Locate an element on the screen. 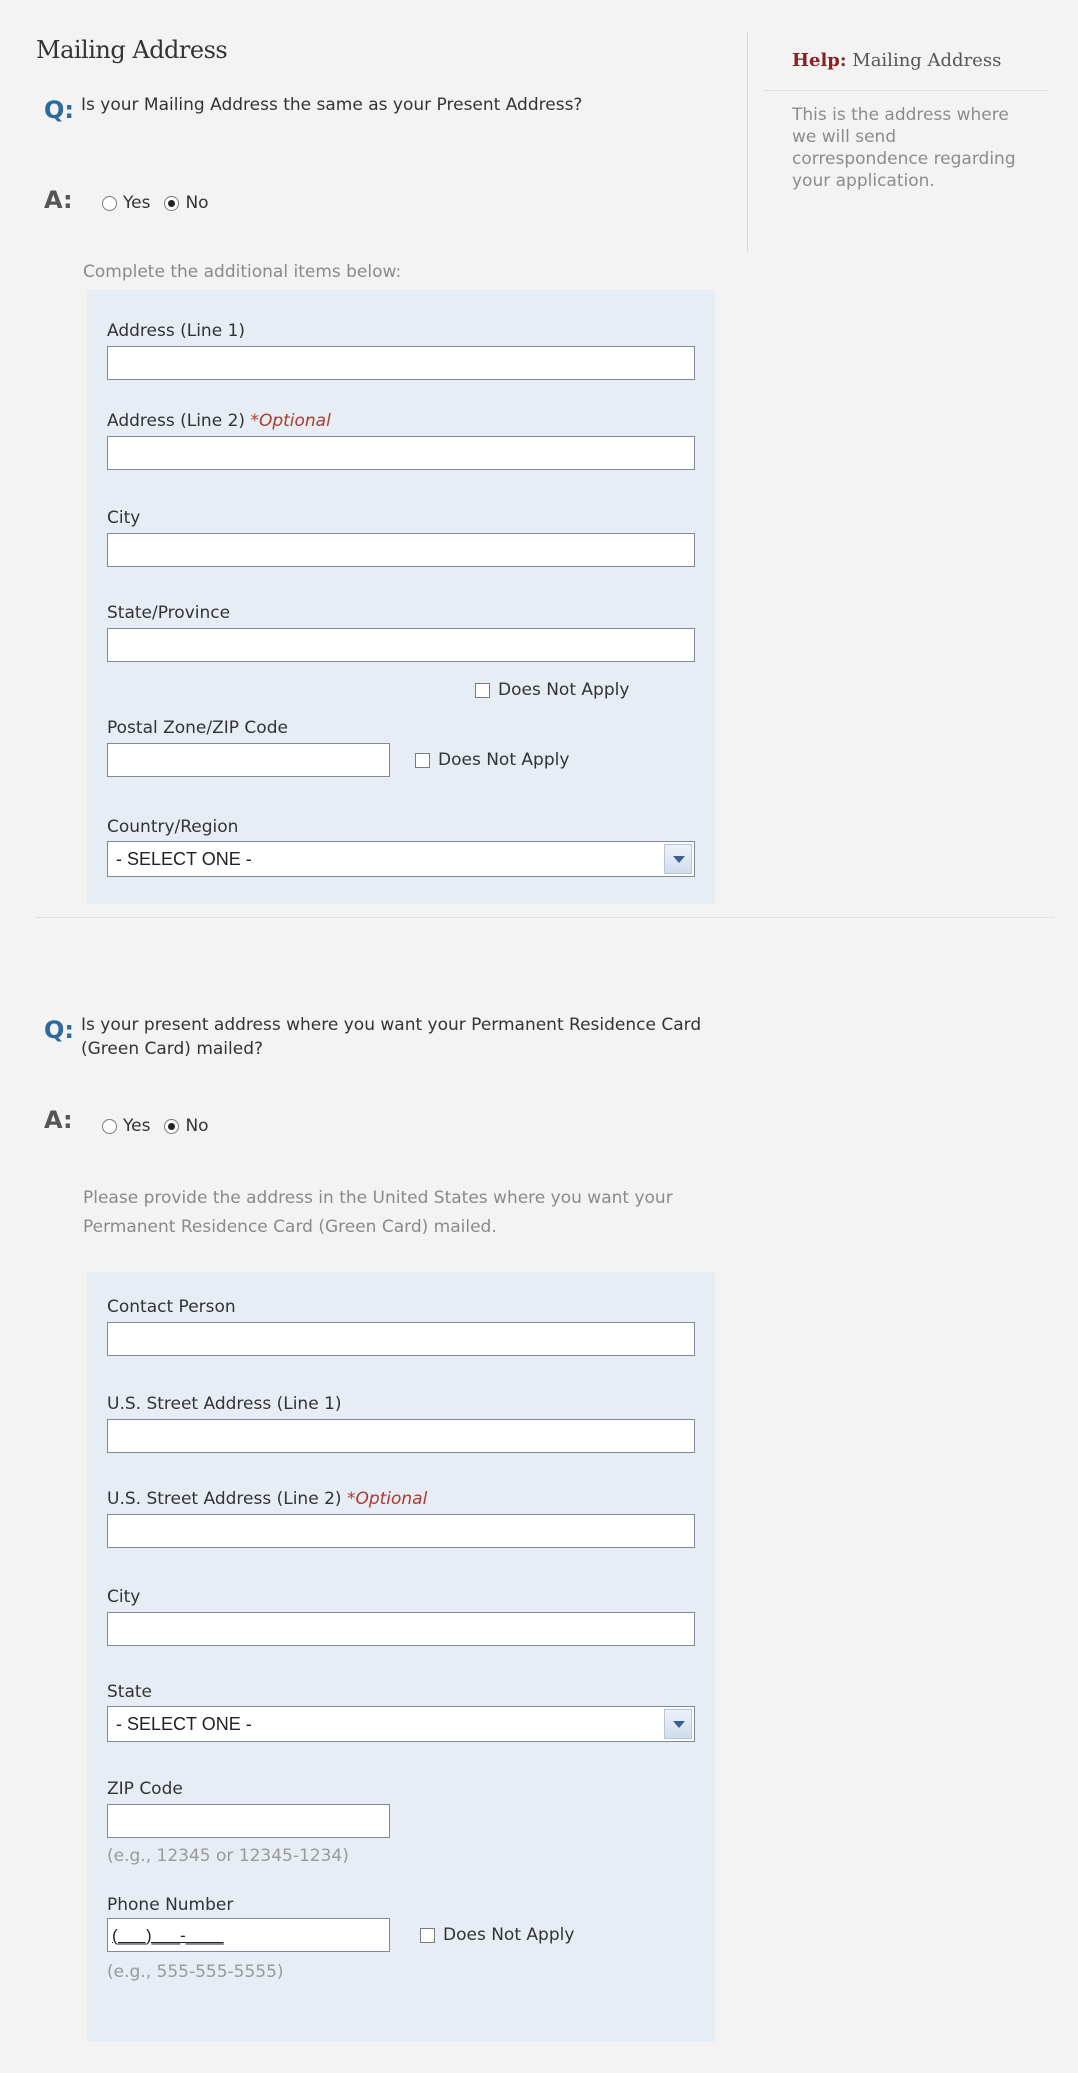  address-line1-label: Address (Line 1) is located at coordinates (176, 331).